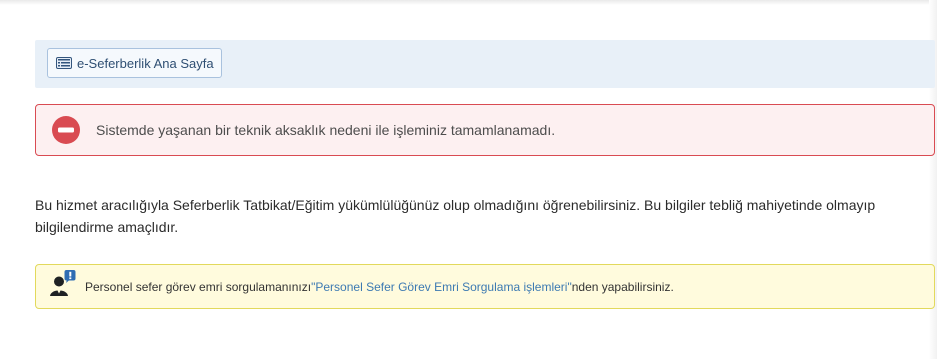  Describe the element at coordinates (465, 2) in the screenshot. I see `top-shadow` at that location.